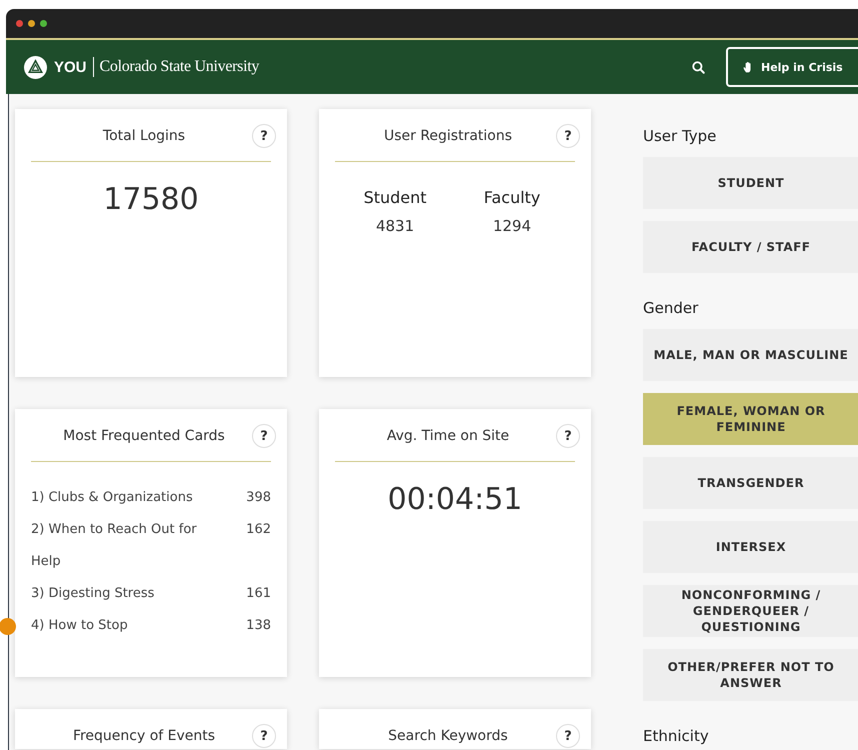 The image size is (858, 750). What do you see at coordinates (112, 498) in the screenshot?
I see `card-name: 1) Clubs & Organizations` at bounding box center [112, 498].